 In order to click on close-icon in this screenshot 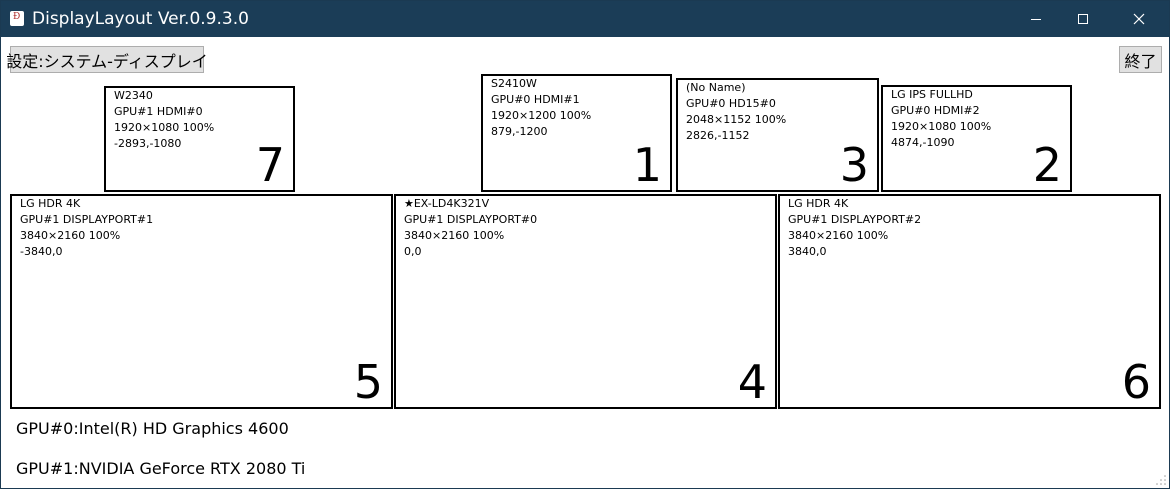, I will do `click(1139, 19)`.